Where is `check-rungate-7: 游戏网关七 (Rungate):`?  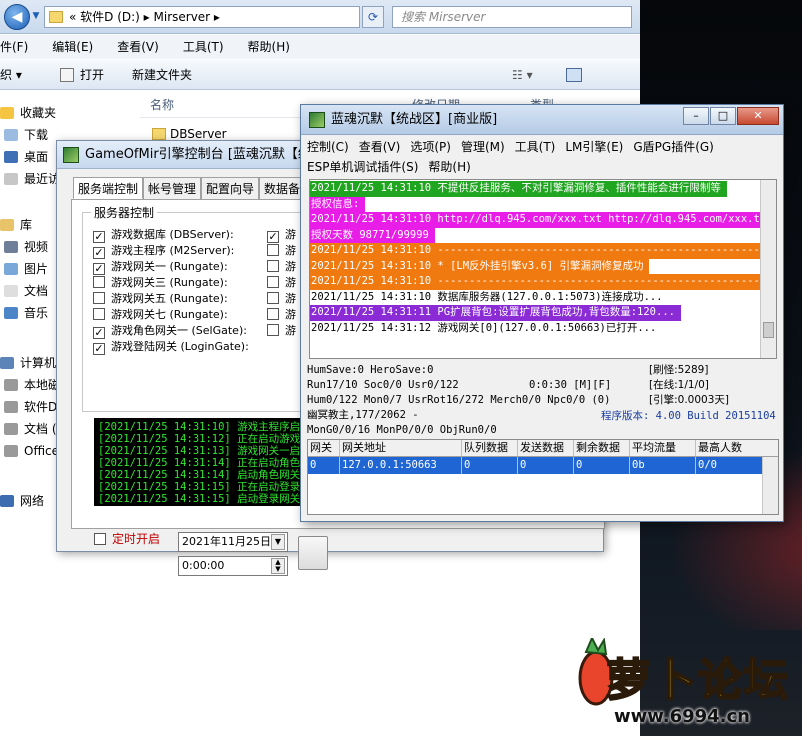
check-rungate-7: 游戏网关七 (Rungate): is located at coordinates (160, 315).